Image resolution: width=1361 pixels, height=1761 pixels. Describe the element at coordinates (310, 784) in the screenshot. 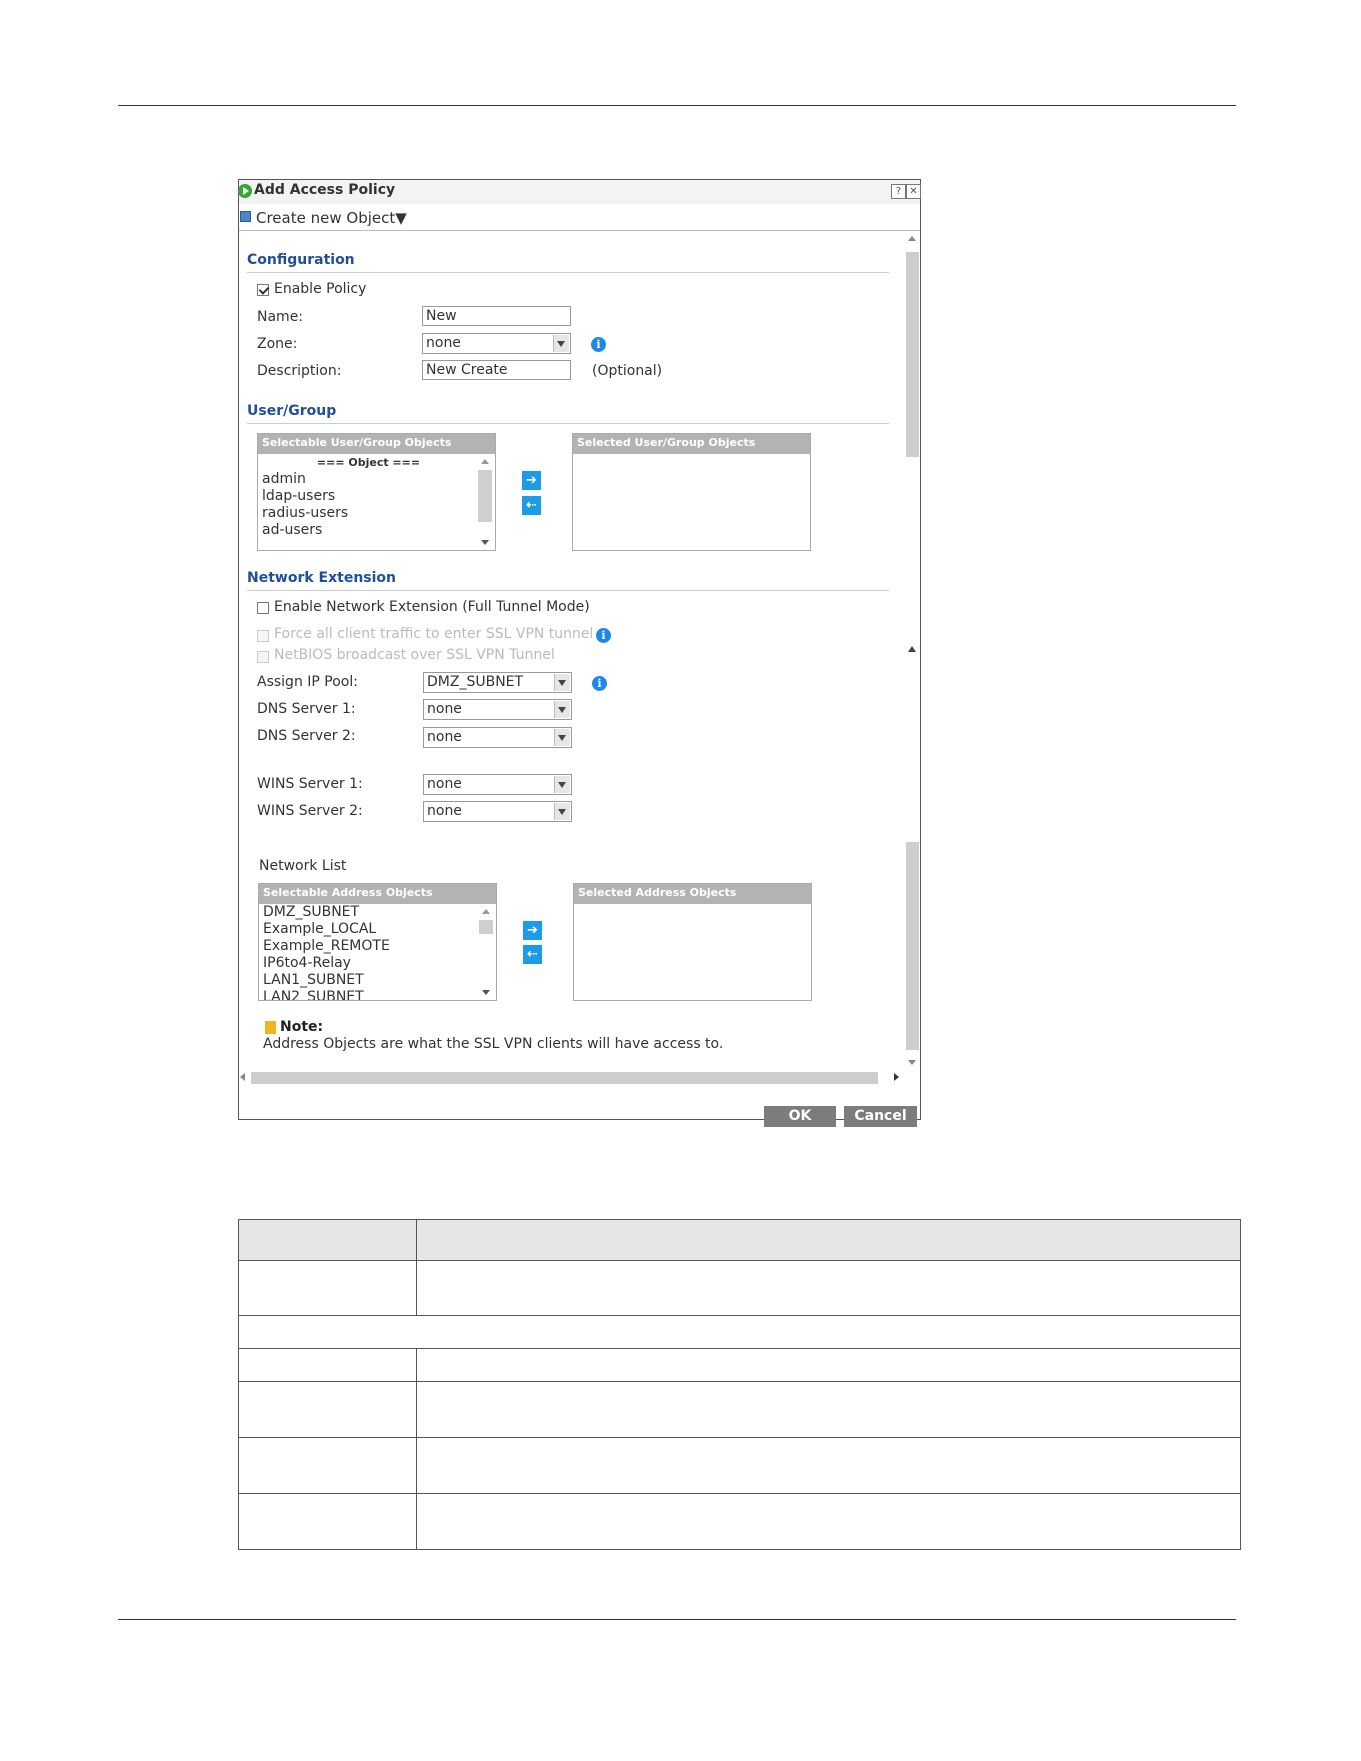

I see `wins-server-1-label: WINS Server 1:` at that location.